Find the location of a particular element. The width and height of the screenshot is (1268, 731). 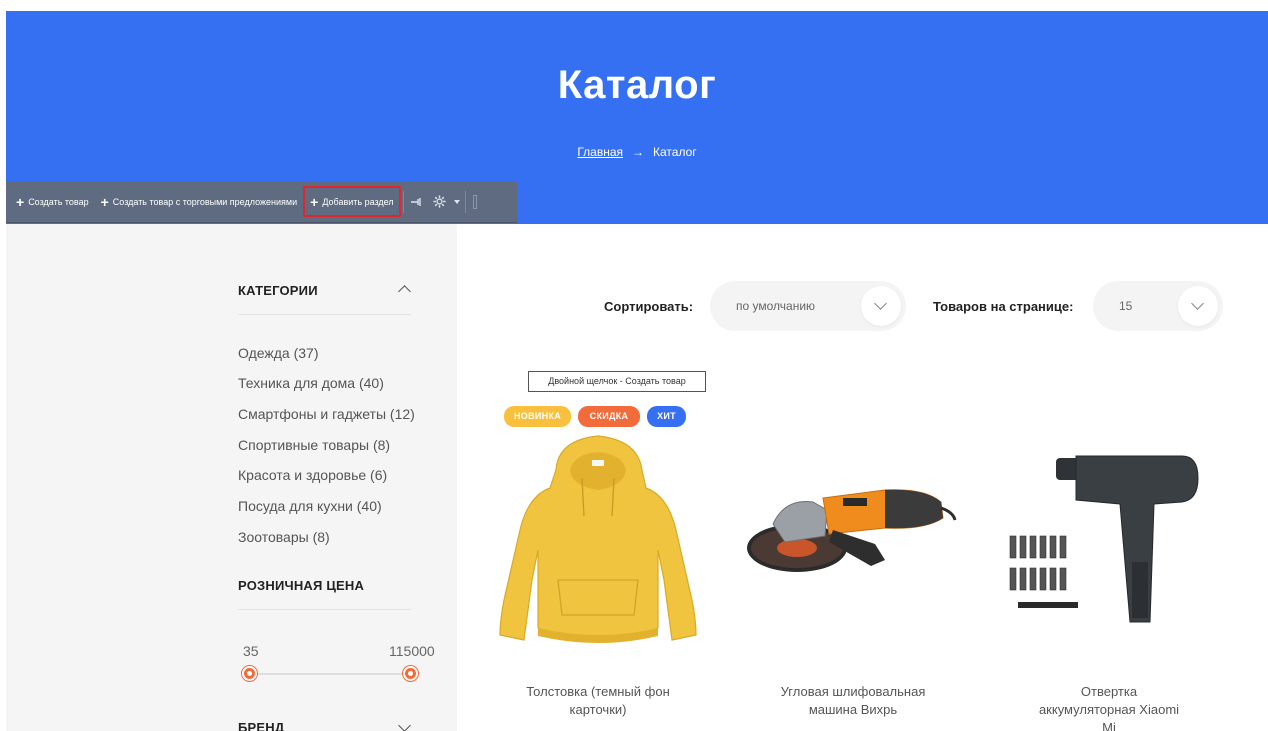

drag-handle-icon is located at coordinates (475, 202).